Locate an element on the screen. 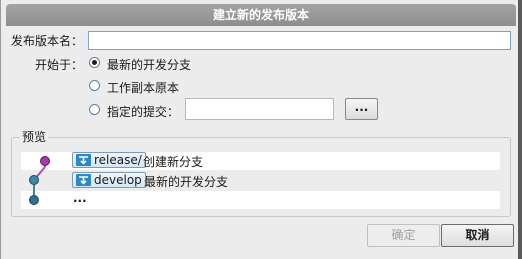 This screenshot has width=522, height=259. cancel-button: 取消 is located at coordinates (477, 235).